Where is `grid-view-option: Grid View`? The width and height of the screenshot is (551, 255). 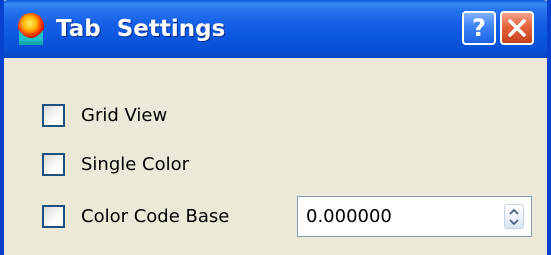 grid-view-option: Grid View is located at coordinates (104, 115).